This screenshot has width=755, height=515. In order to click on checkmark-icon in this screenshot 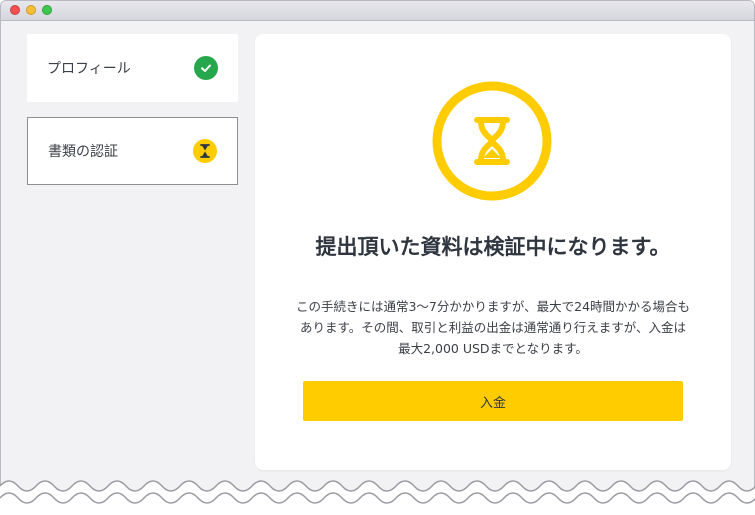, I will do `click(206, 68)`.